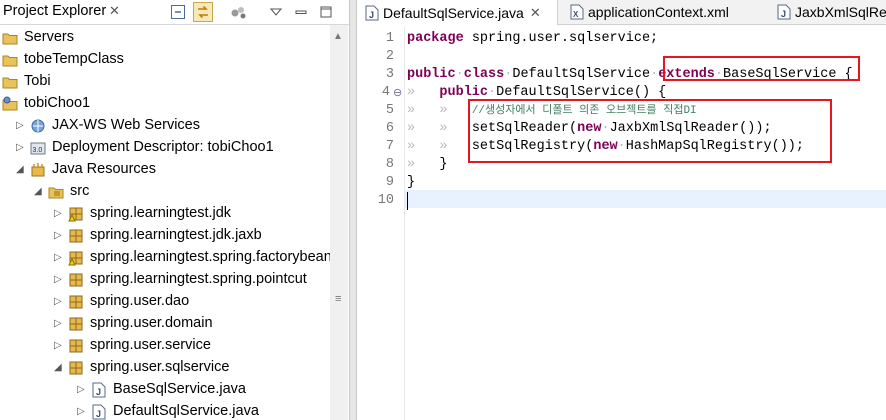  I want to click on tree-item-label: spring.user.service, so click(150, 345).